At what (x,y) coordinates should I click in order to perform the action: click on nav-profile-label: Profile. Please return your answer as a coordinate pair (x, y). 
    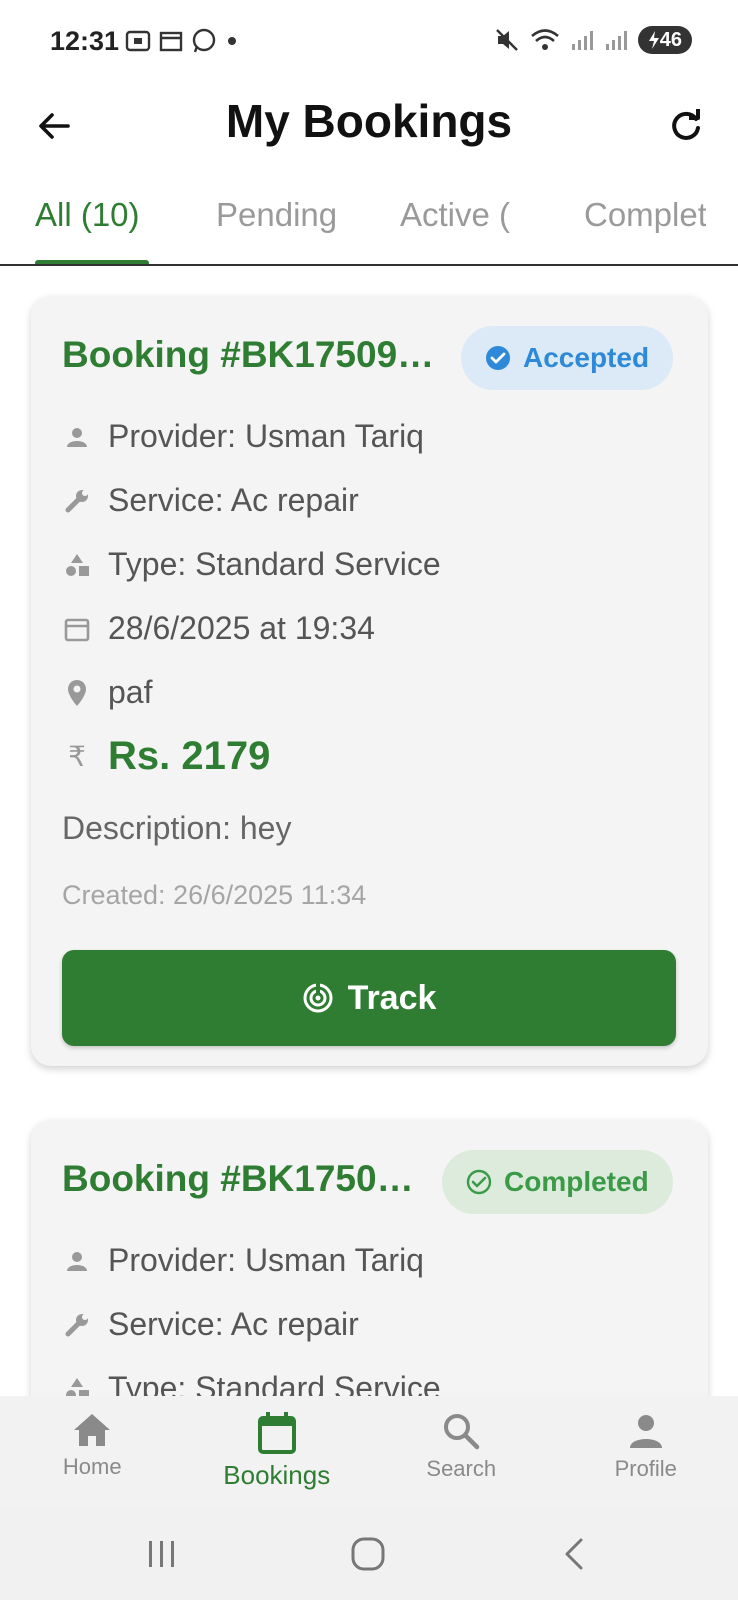
    Looking at the image, I should click on (645, 1468).